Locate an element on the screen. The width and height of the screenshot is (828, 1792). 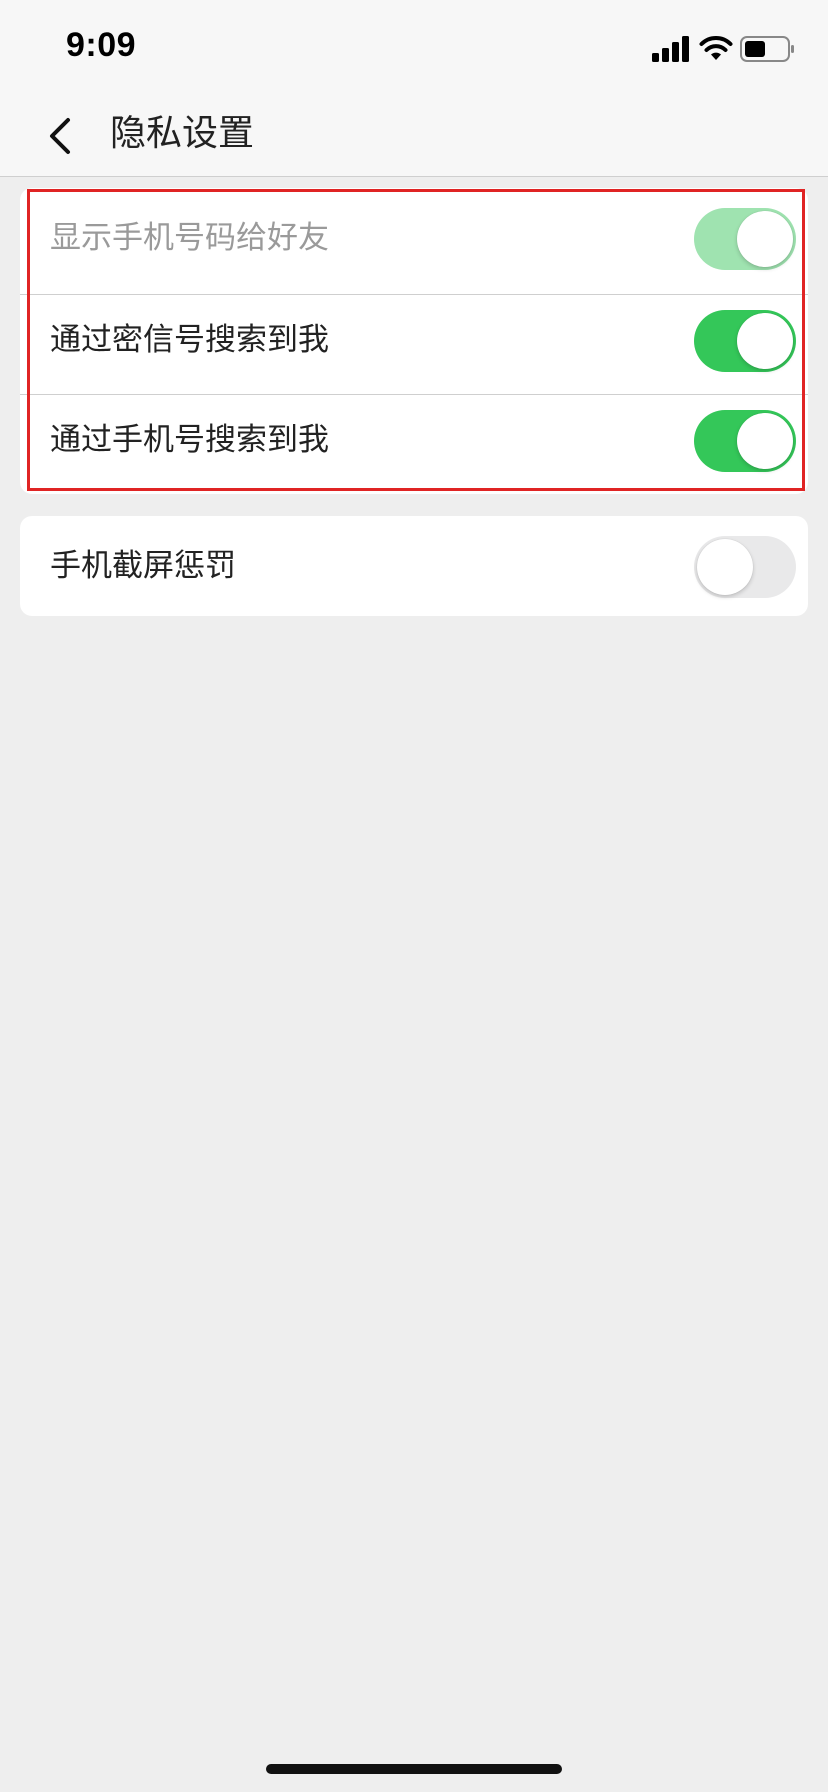
setting-row-search-by-phone: 通过手机号搜索到我 is located at coordinates (414, 440).